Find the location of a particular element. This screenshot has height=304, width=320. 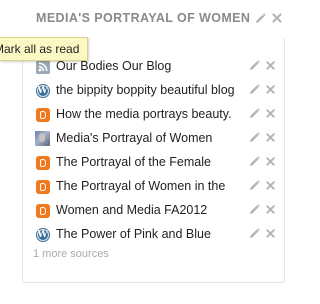

source-label: Women and Media FA2012 is located at coordinates (132, 210).